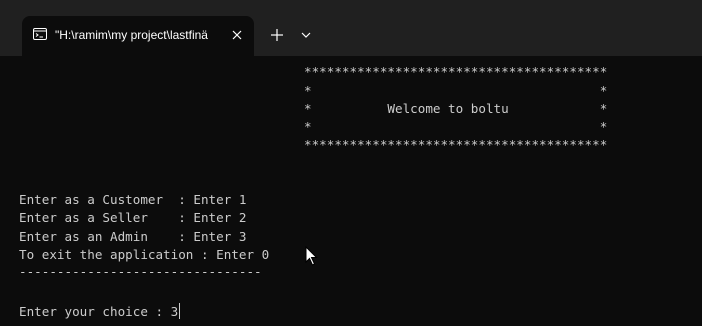 Image resolution: width=702 pixels, height=326 pixels. I want to click on terminal-tab: "H:\ramim\my project\lastfinä, so click(138, 36).